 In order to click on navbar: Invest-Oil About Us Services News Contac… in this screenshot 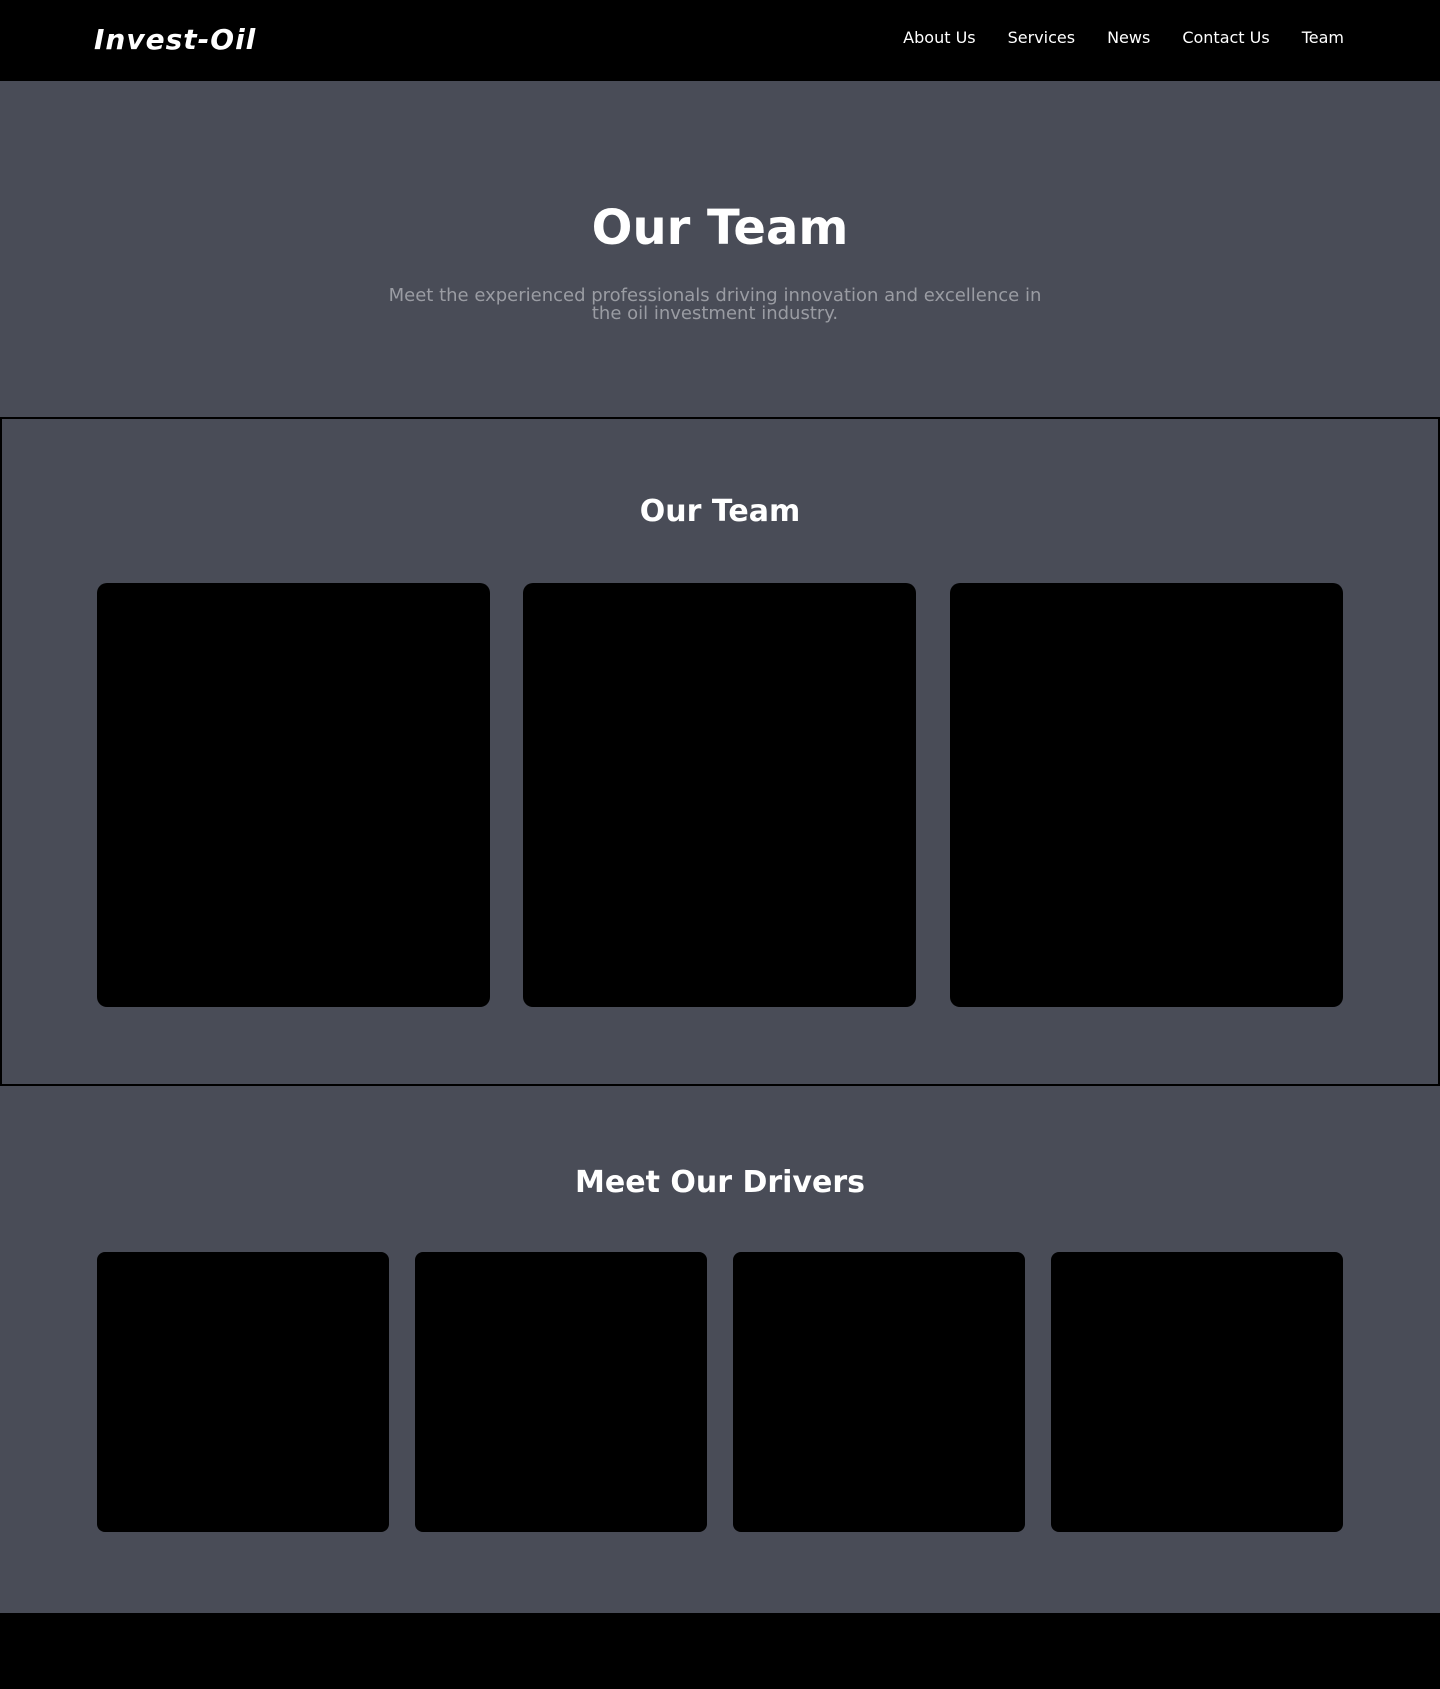, I will do `click(720, 40)`.